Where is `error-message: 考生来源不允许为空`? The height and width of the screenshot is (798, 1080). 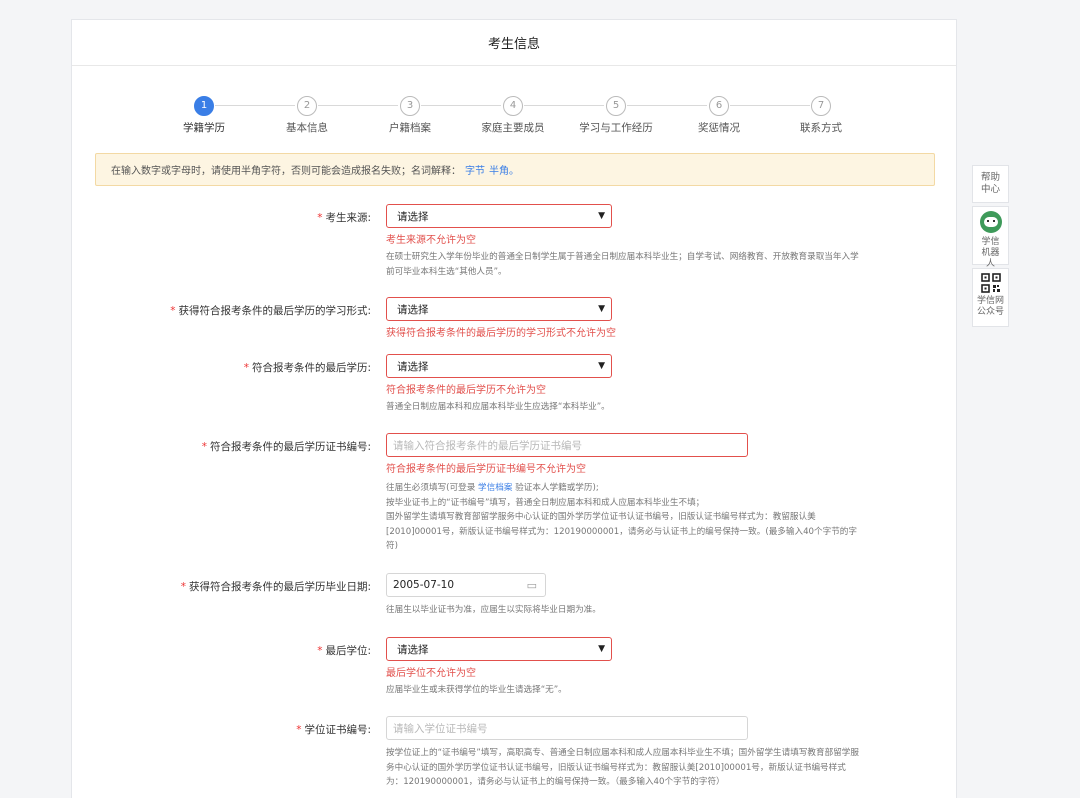 error-message: 考生来源不允许为空 is located at coordinates (431, 240).